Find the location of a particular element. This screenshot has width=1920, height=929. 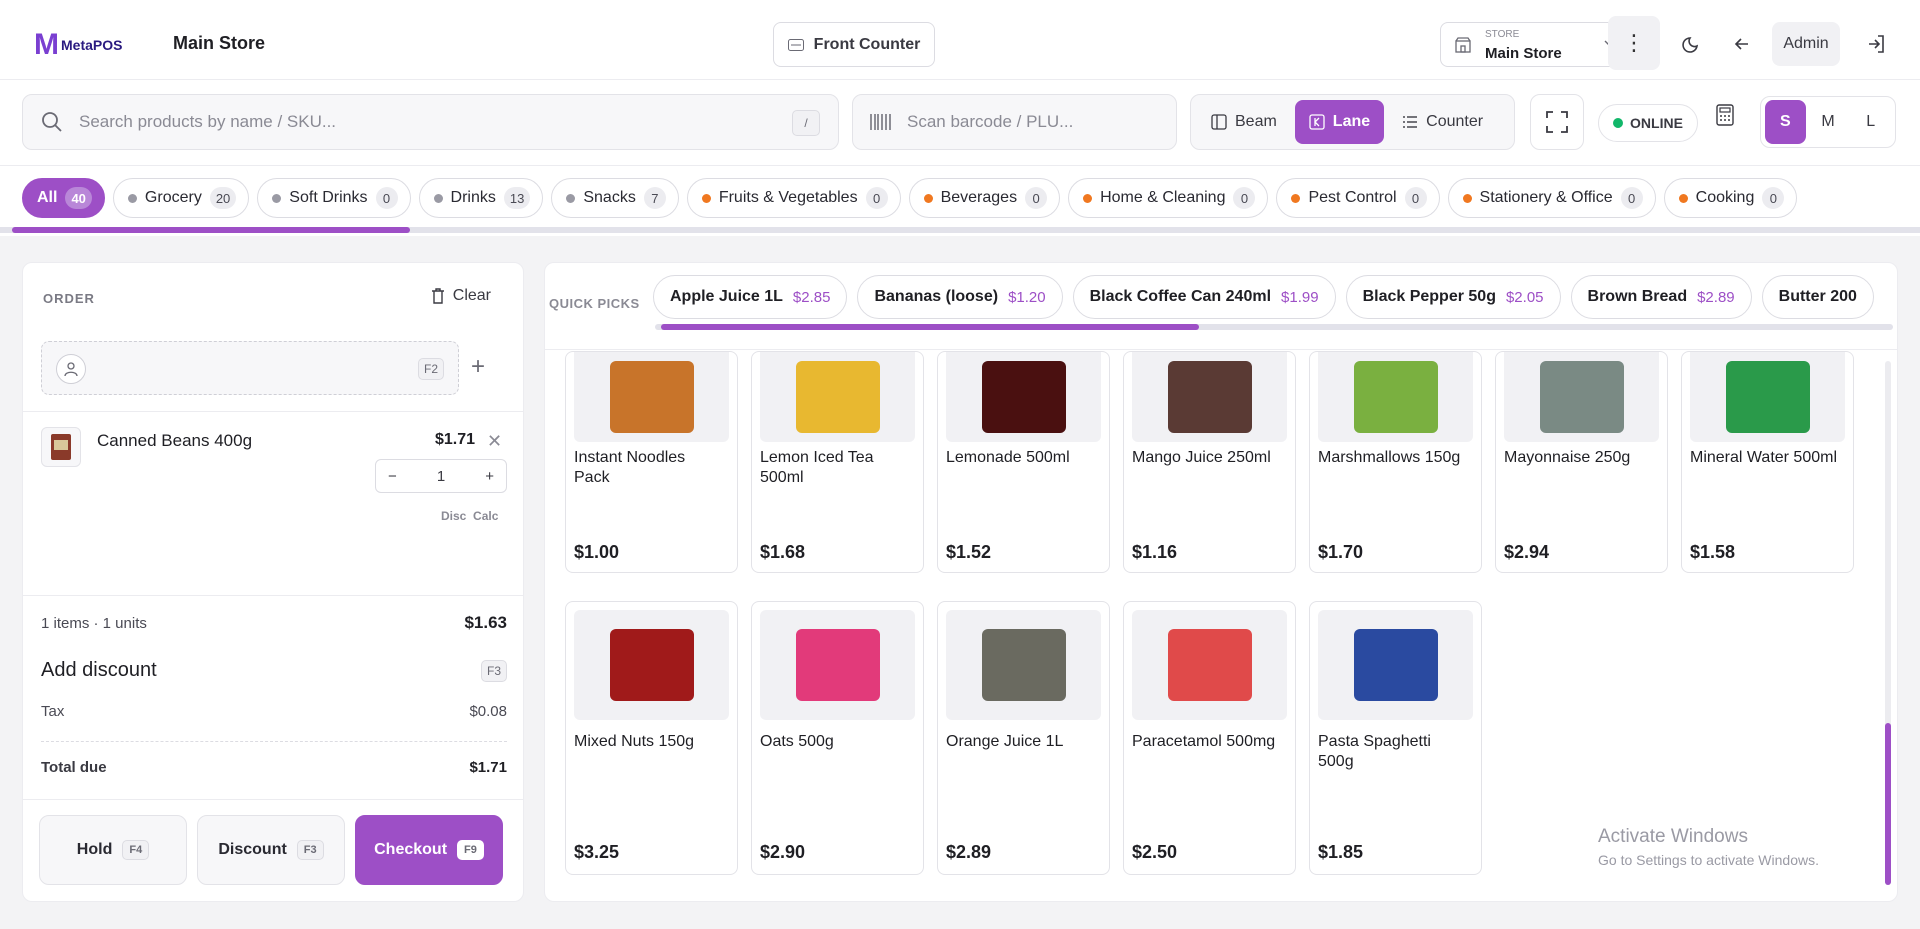

front-counter-button: Front Counter is located at coordinates (854, 44).